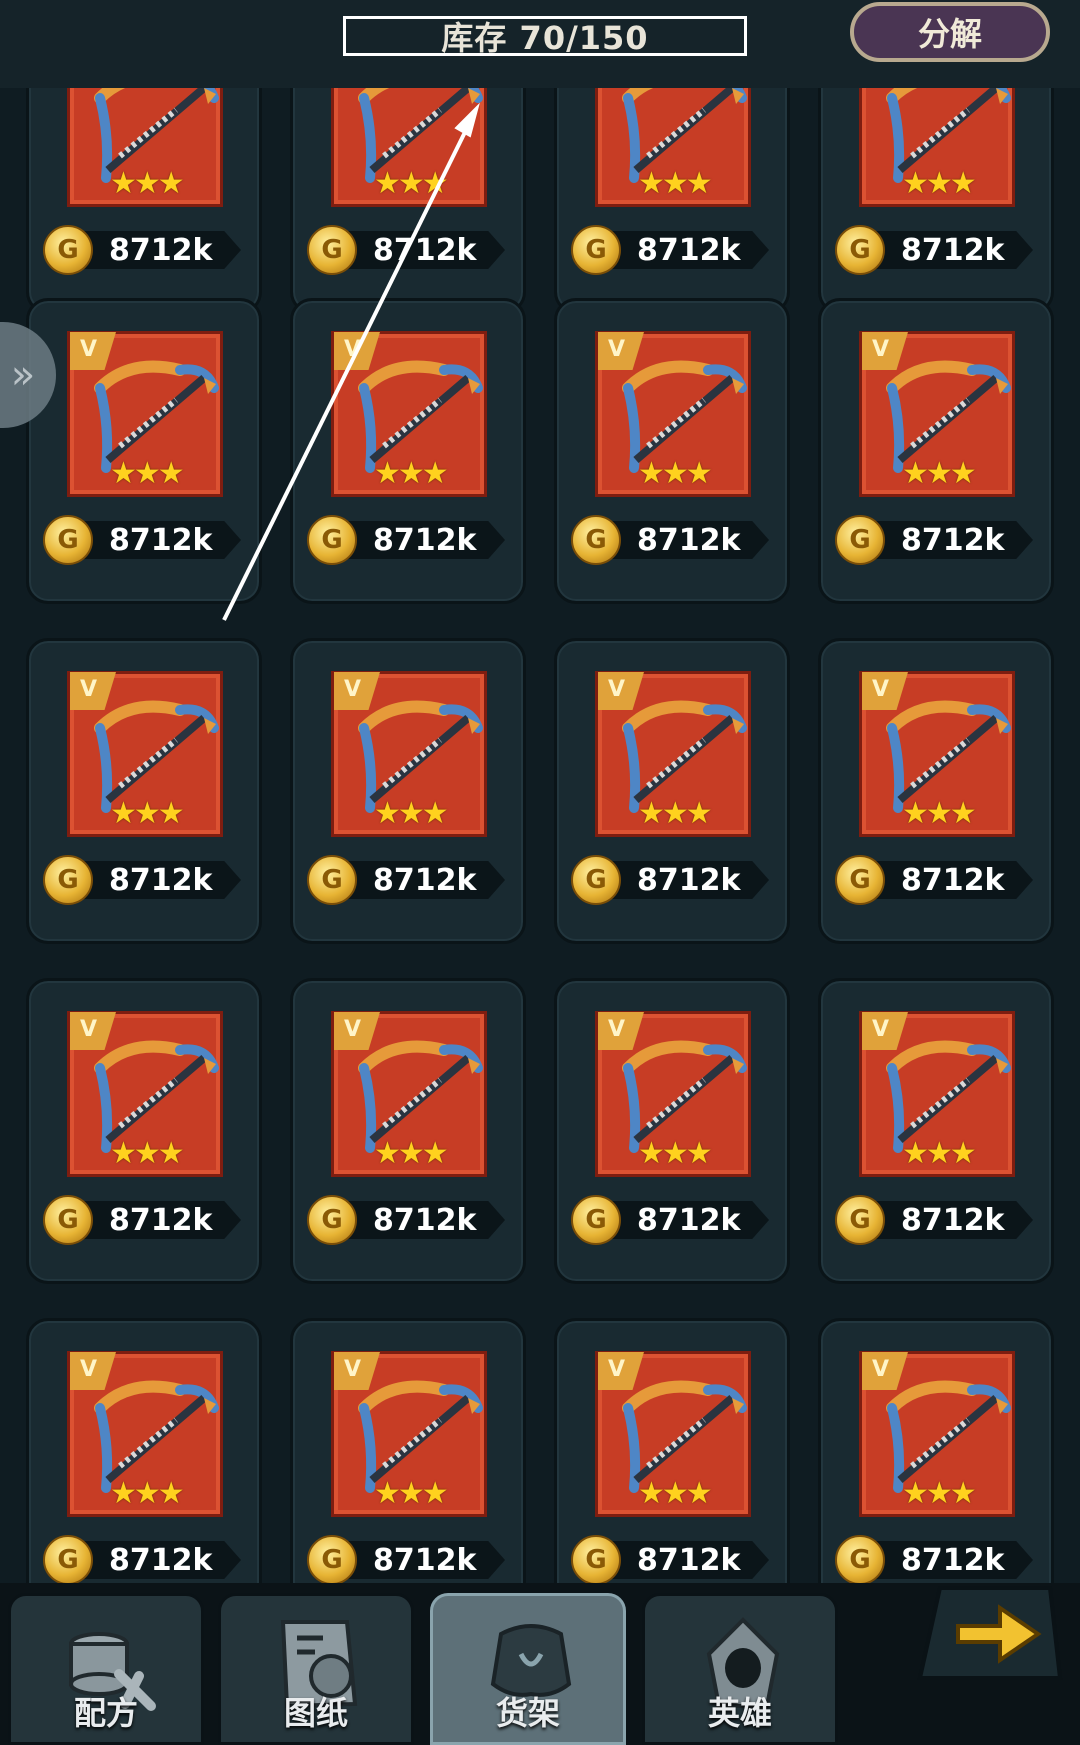 This screenshot has width=1080, height=1745. Describe the element at coordinates (316, 1669) in the screenshot. I see `tab-blueprint: 图纸` at that location.